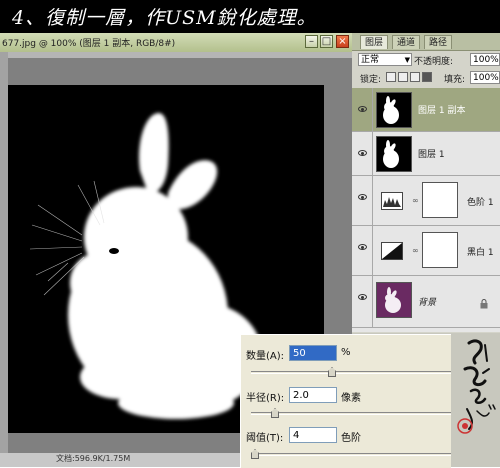  I want to click on minimize-icon: –, so click(311, 41).